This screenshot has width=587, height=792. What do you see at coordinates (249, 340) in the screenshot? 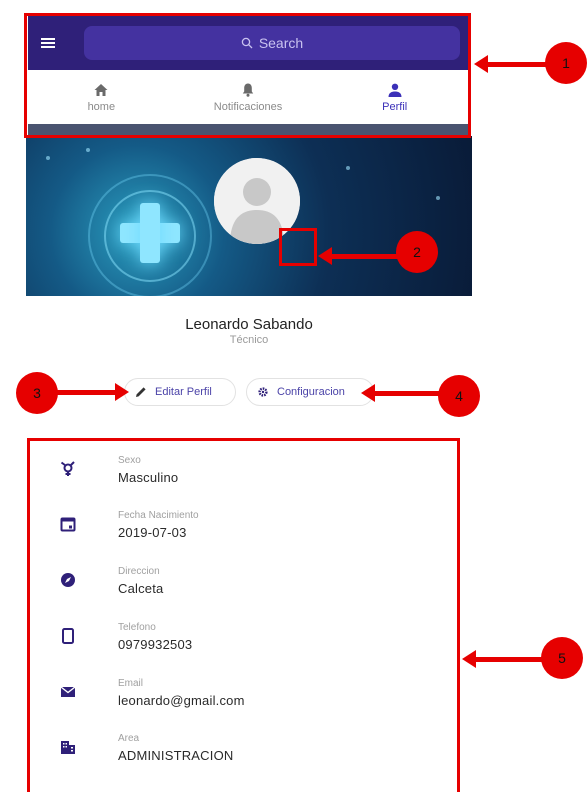
I see `profile-role: Técnico` at bounding box center [249, 340].